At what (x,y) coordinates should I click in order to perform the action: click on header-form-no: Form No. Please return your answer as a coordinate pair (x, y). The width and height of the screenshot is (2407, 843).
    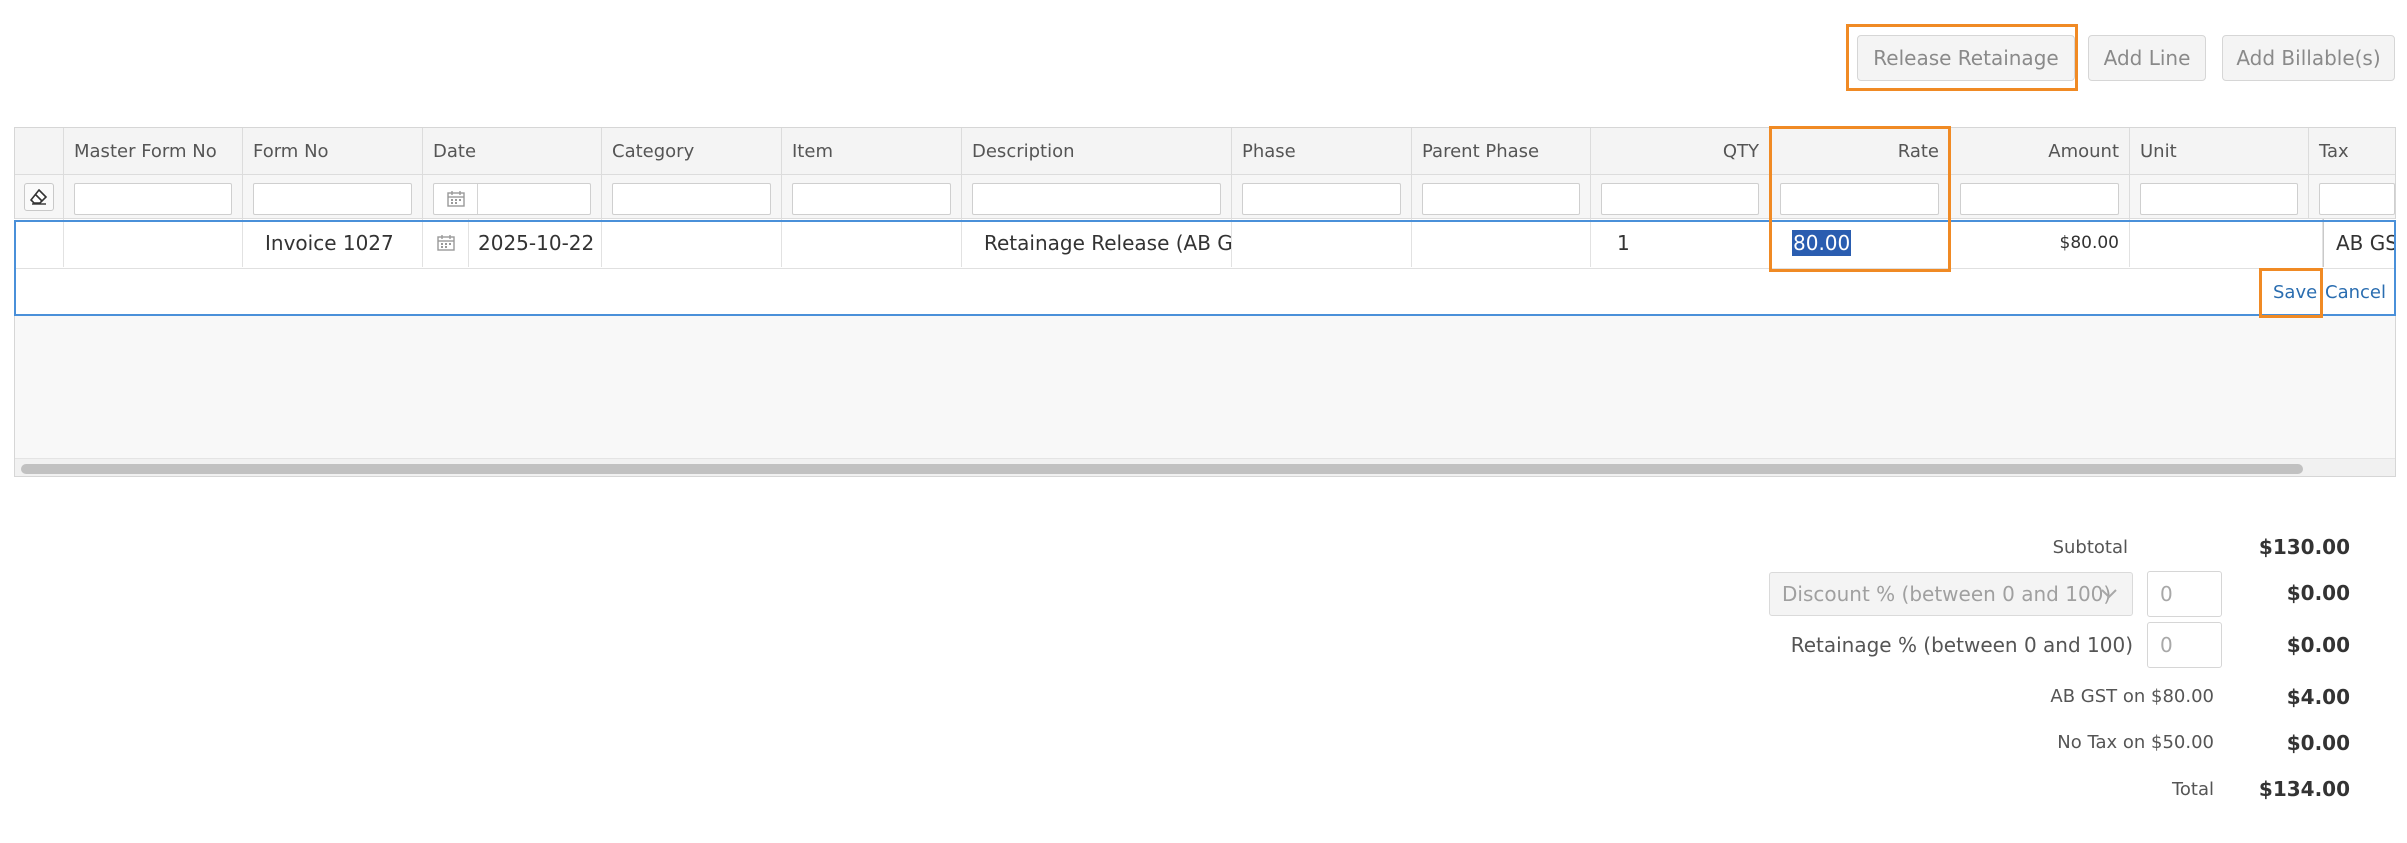
    Looking at the image, I should click on (333, 151).